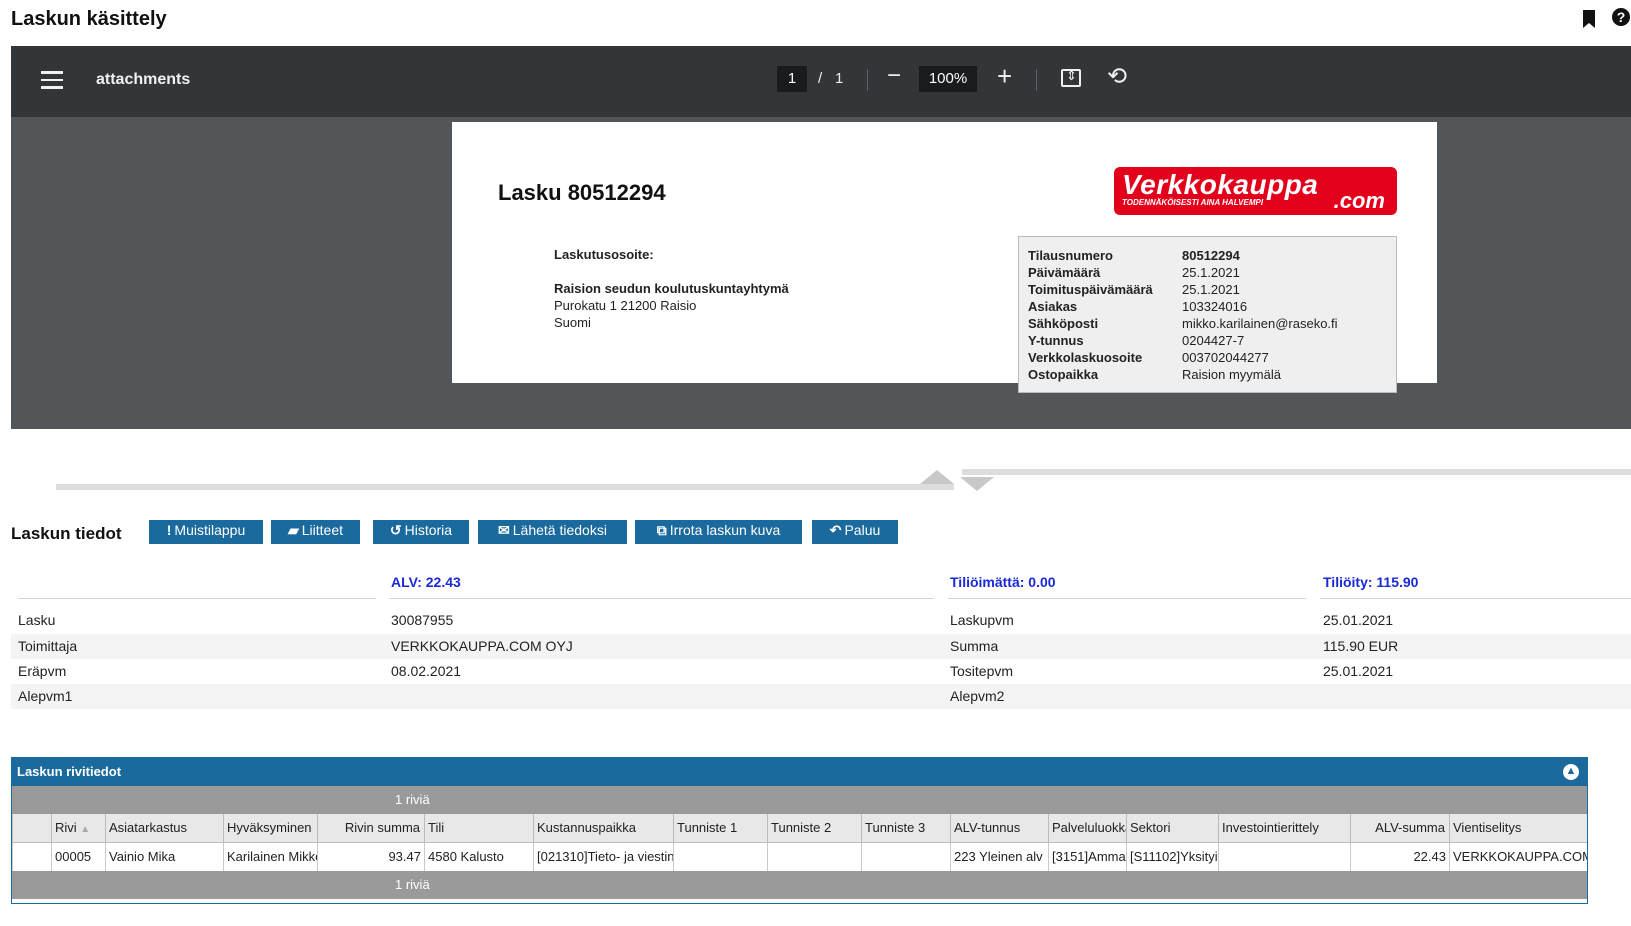 This screenshot has width=1631, height=926. Describe the element at coordinates (974, 646) in the screenshot. I see `summa-label: Summa` at that location.